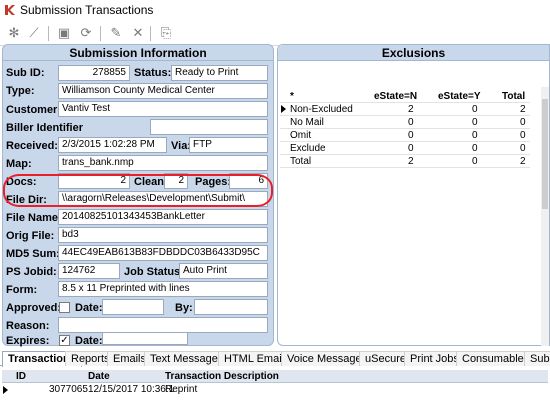 The width and height of the screenshot is (550, 400). I want to click on scrollbar-thumb, so click(545, 154).